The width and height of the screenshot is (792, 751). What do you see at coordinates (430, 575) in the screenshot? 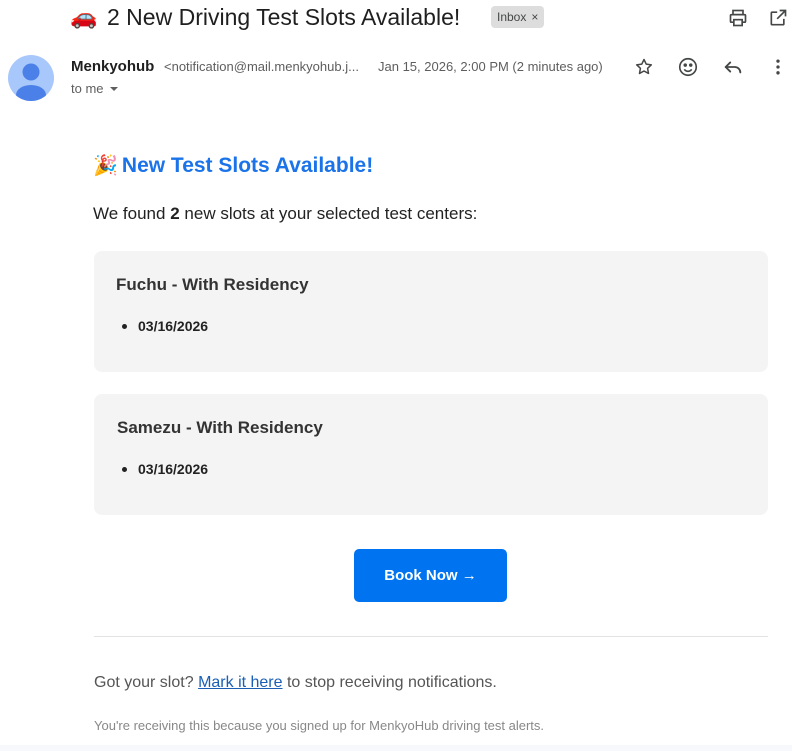
I see `book-now-button: Book Now →` at bounding box center [430, 575].